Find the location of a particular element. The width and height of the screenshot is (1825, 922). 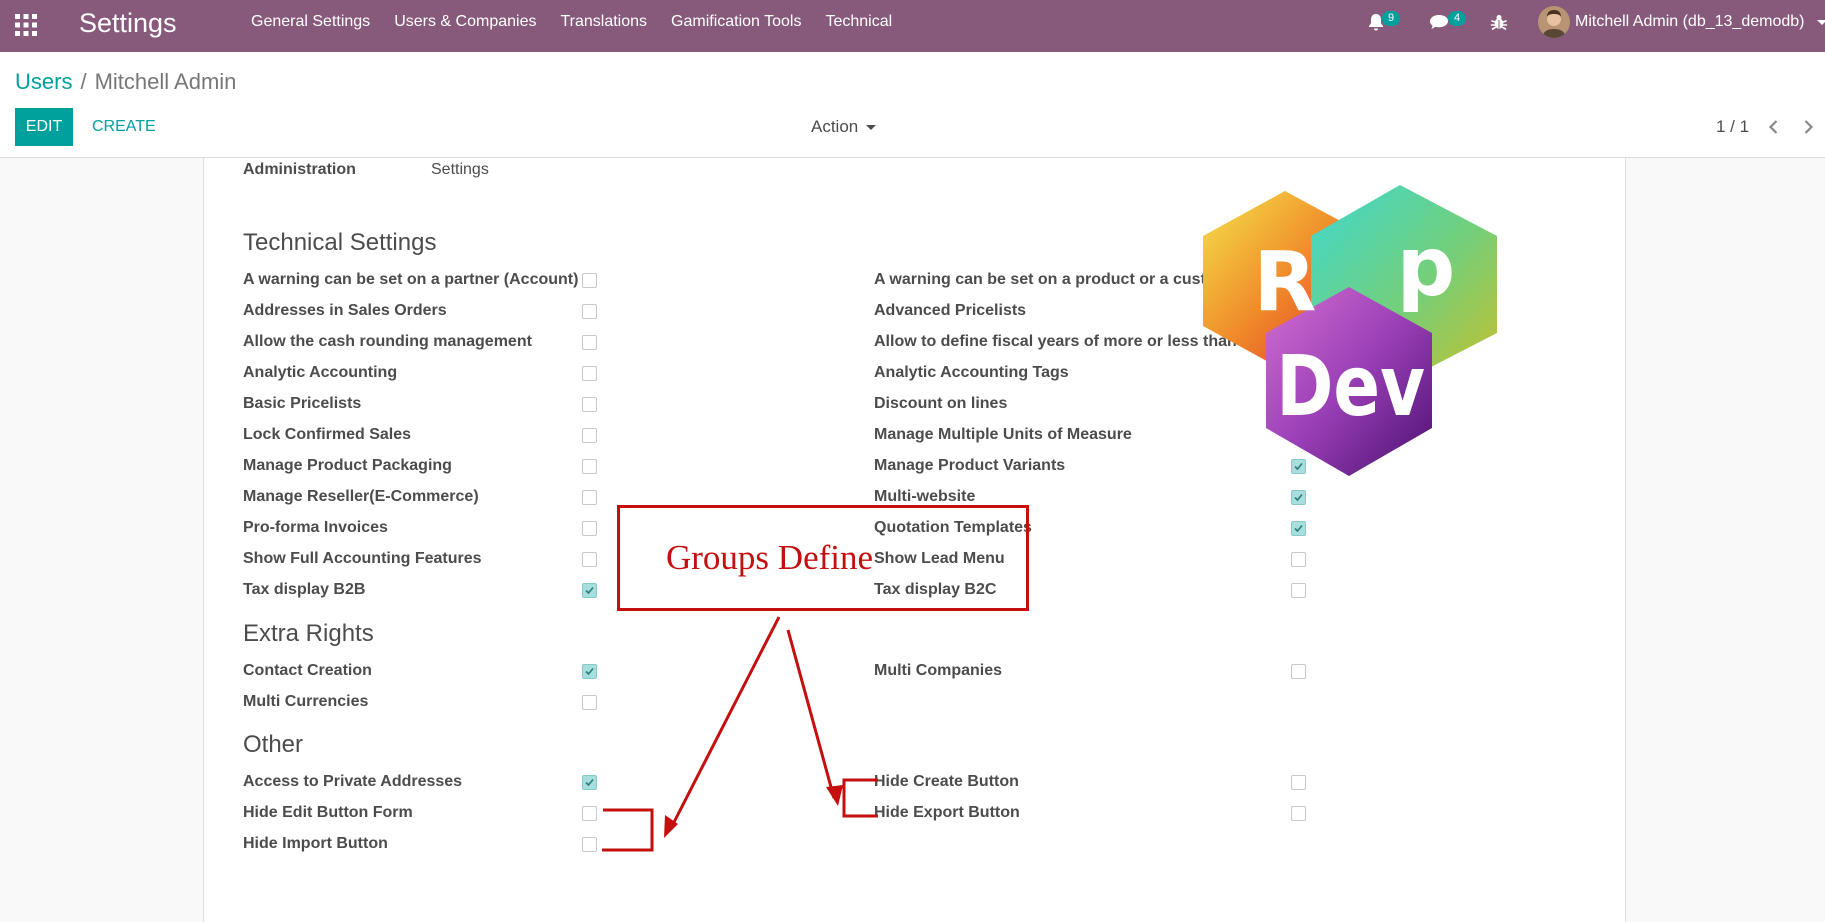

field-label-show-full-accounting-features: Show Full Accounting Features is located at coordinates (362, 558).